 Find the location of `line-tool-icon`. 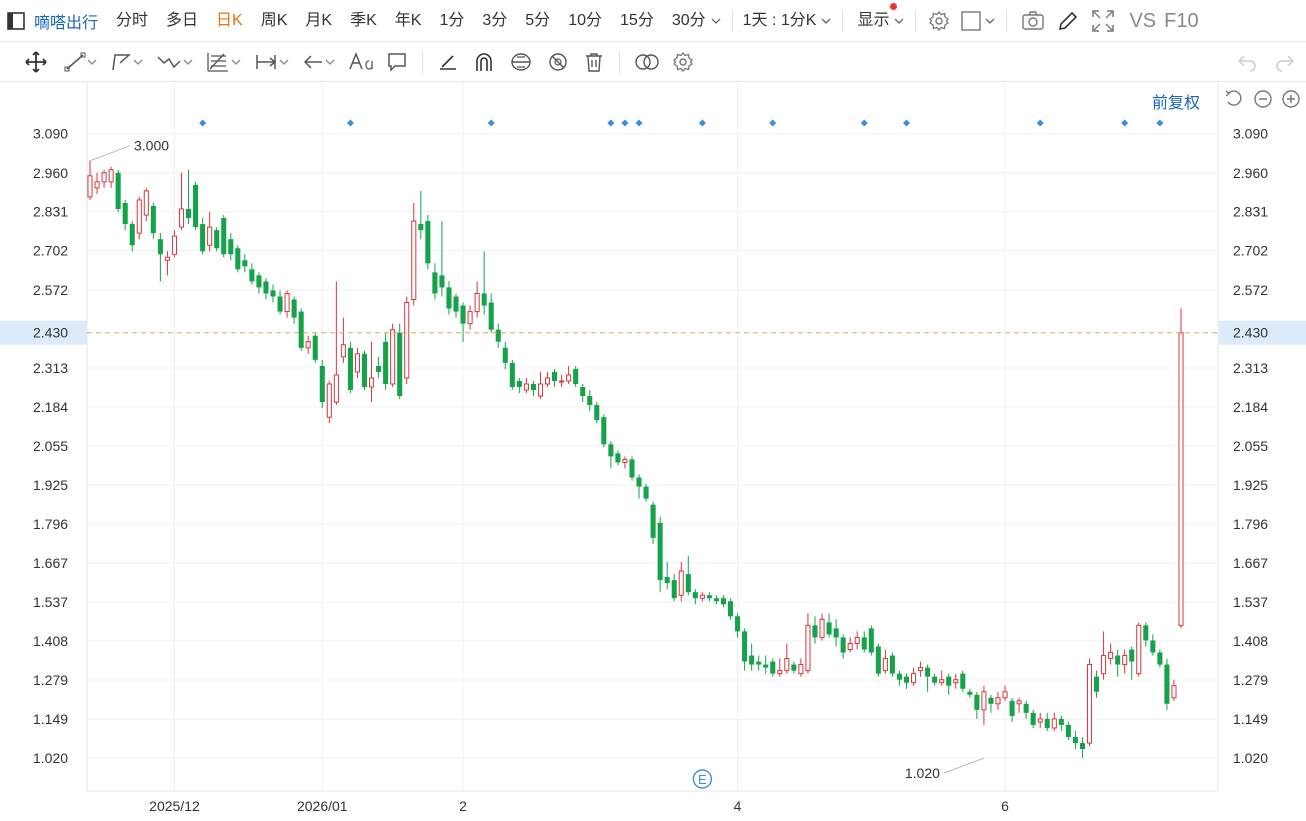

line-tool-icon is located at coordinates (75, 62).